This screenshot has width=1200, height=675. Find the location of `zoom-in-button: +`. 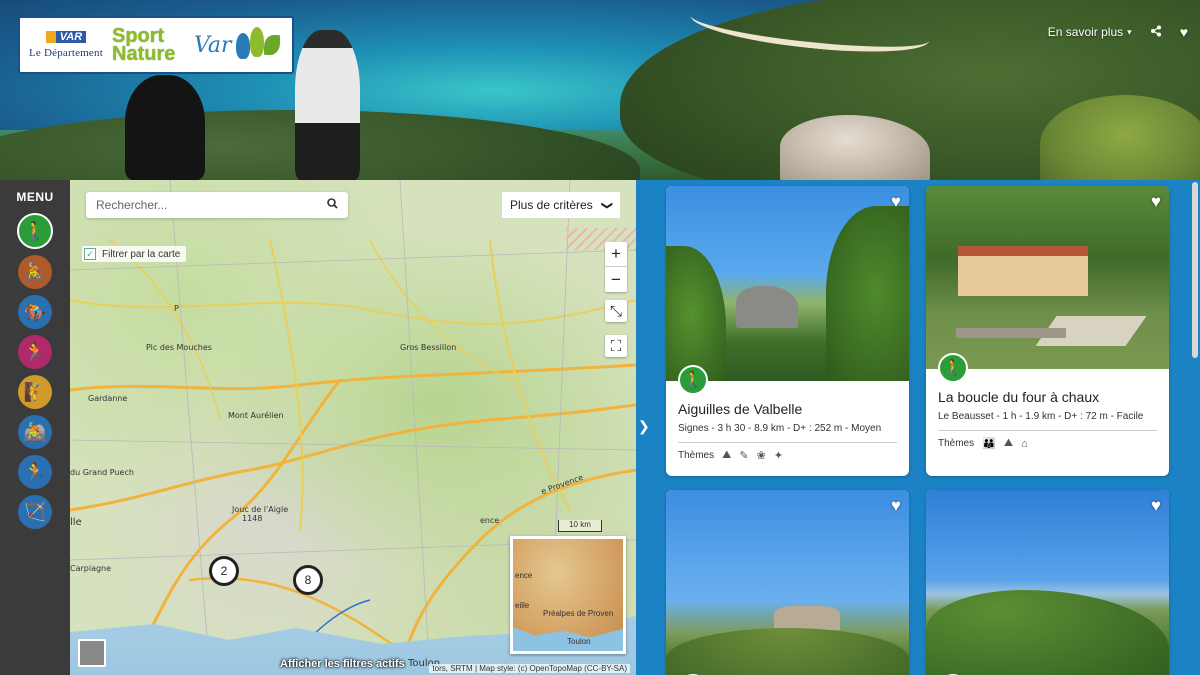

zoom-in-button: + is located at coordinates (616, 254).